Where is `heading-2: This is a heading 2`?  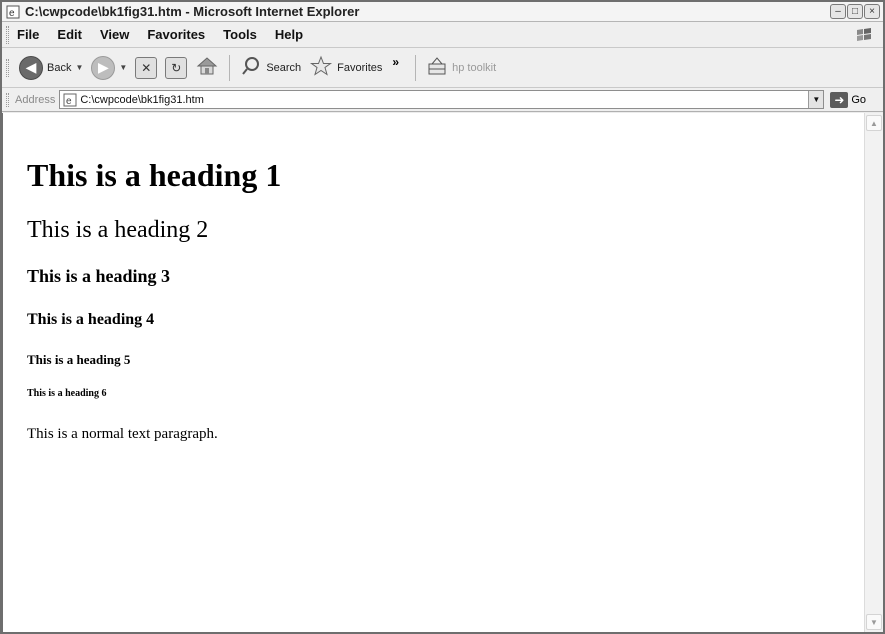 heading-2: This is a heading 2 is located at coordinates (118, 230).